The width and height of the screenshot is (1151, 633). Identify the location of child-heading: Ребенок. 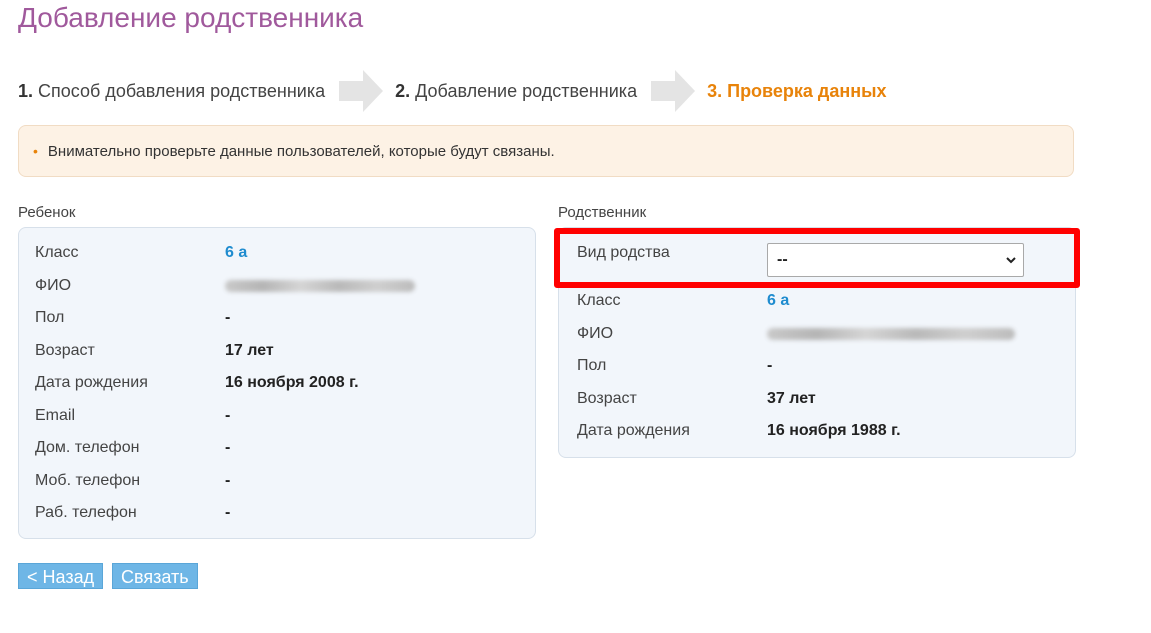
(47, 212).